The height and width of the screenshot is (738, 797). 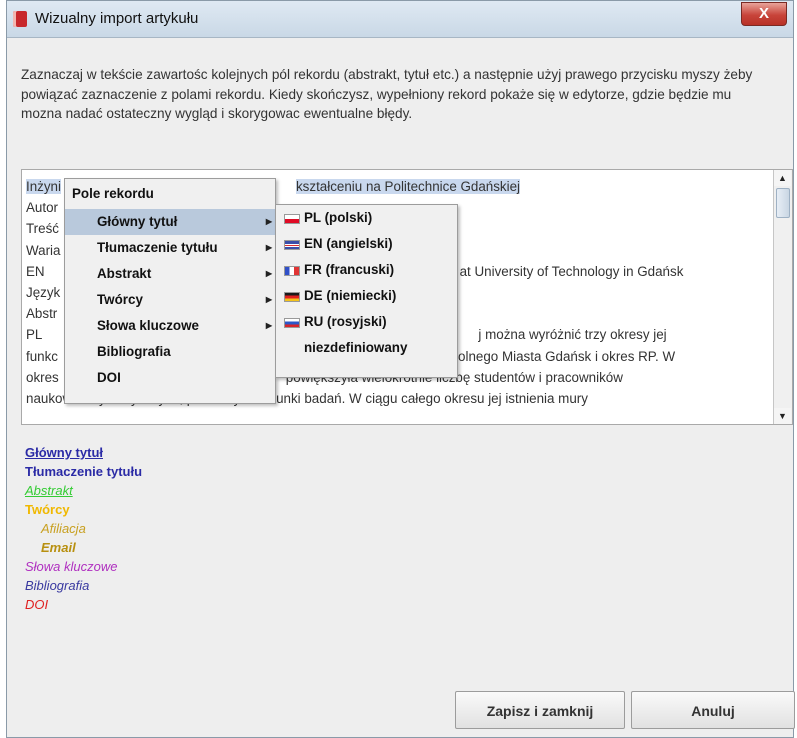 I want to click on menu-item-keywords: Słowa kluczowe ▶, so click(x=170, y=326).